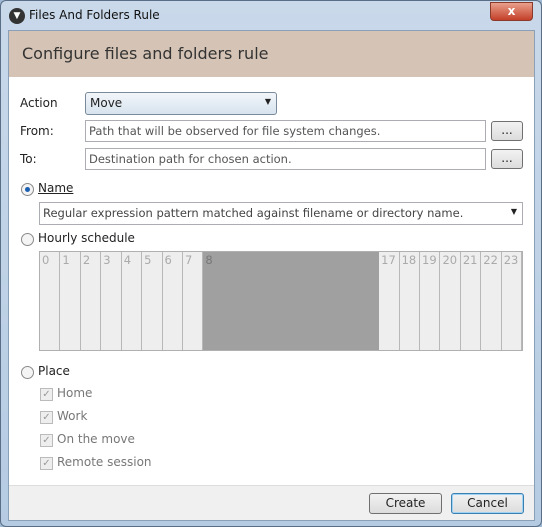 The height and width of the screenshot is (527, 542). I want to click on name-label-text: Name, so click(56, 188).